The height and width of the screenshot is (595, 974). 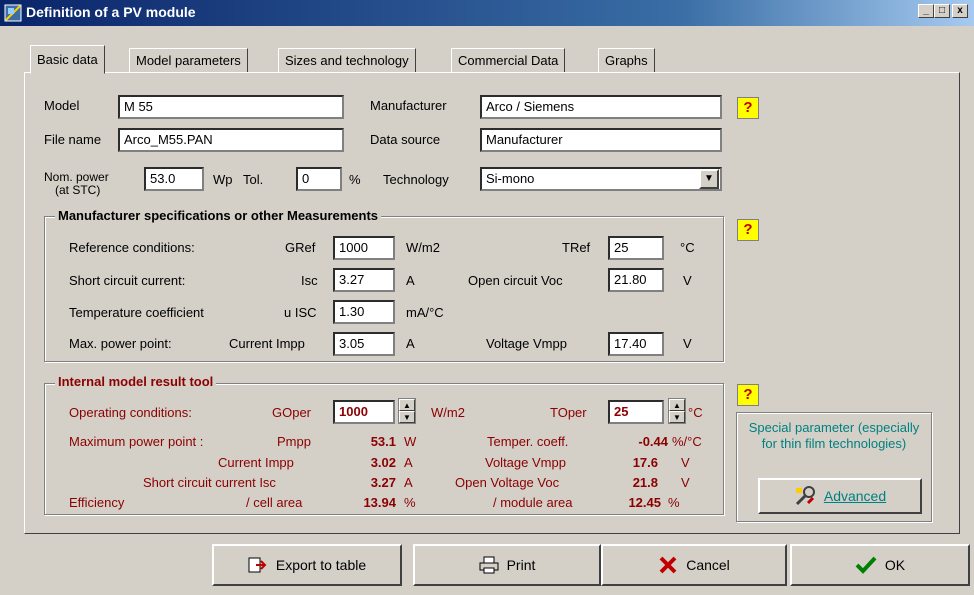 I want to click on advanced-button: Advanced, so click(x=840, y=496).